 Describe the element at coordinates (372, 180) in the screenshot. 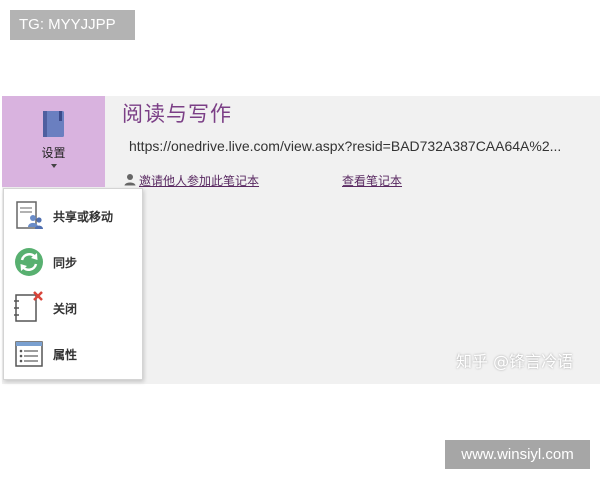

I see `view-notebook-link: 查看笔记本` at that location.